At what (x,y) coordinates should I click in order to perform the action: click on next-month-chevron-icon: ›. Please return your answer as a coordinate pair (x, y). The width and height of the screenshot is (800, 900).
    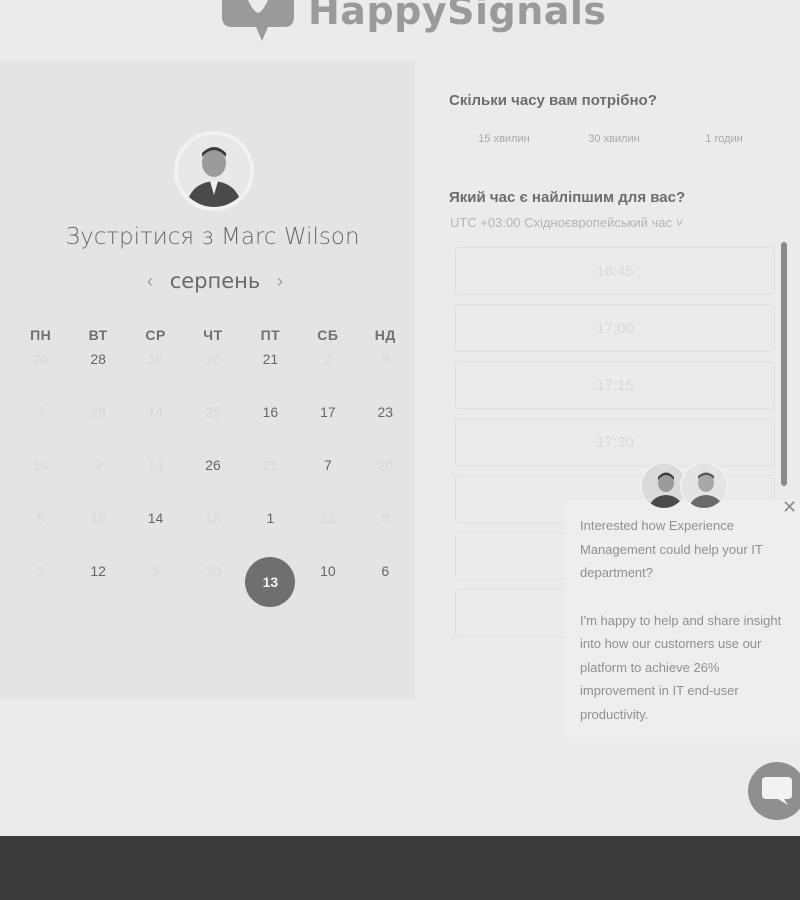
    Looking at the image, I should click on (280, 281).